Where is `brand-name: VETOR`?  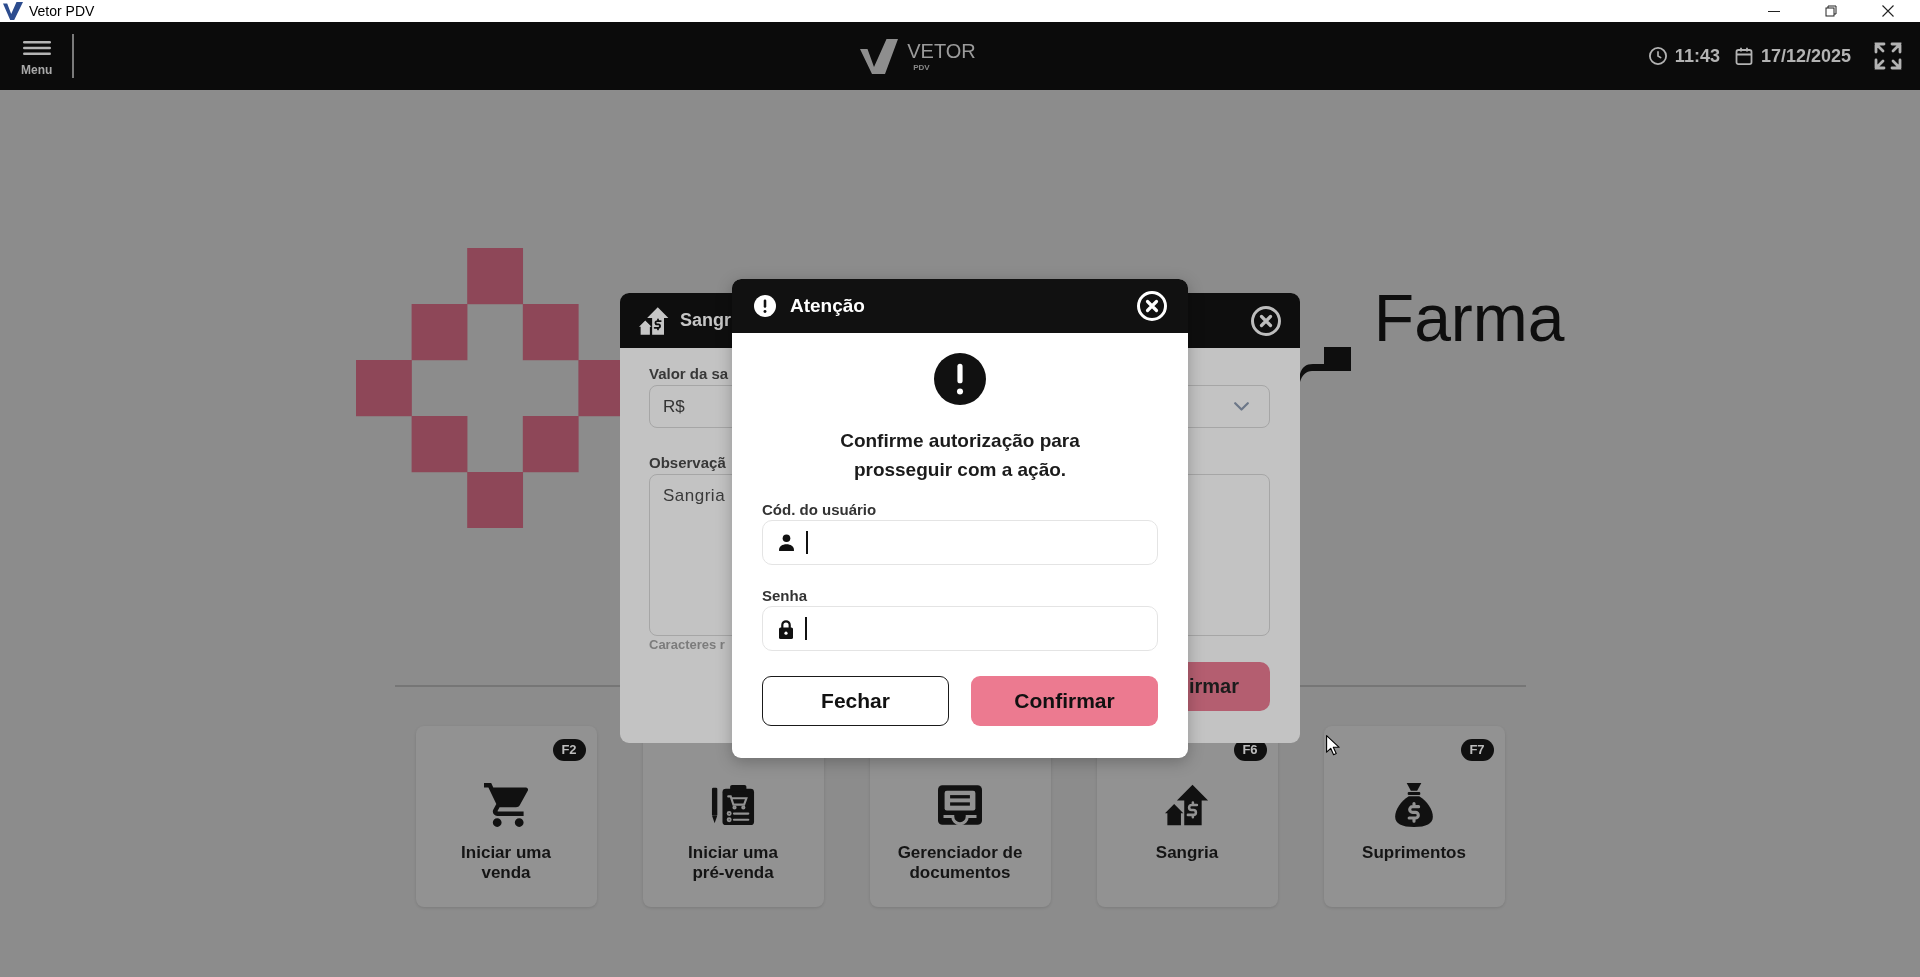
brand-name: VETOR is located at coordinates (941, 50).